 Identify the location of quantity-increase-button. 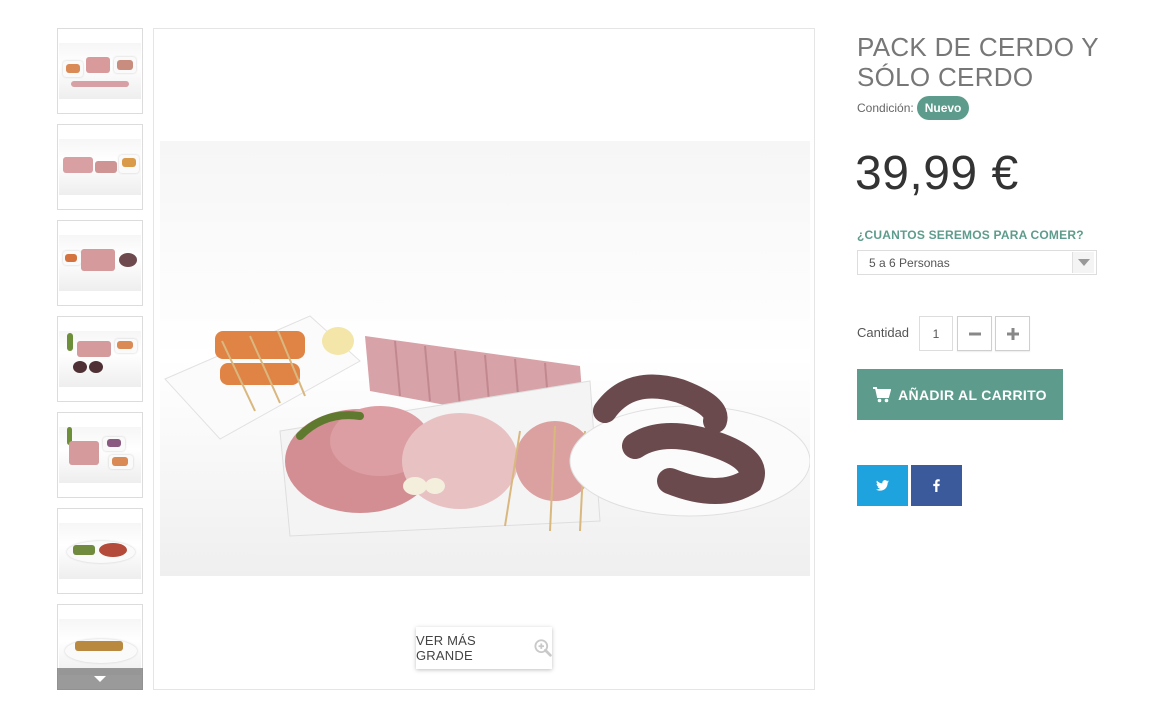
(1012, 333).